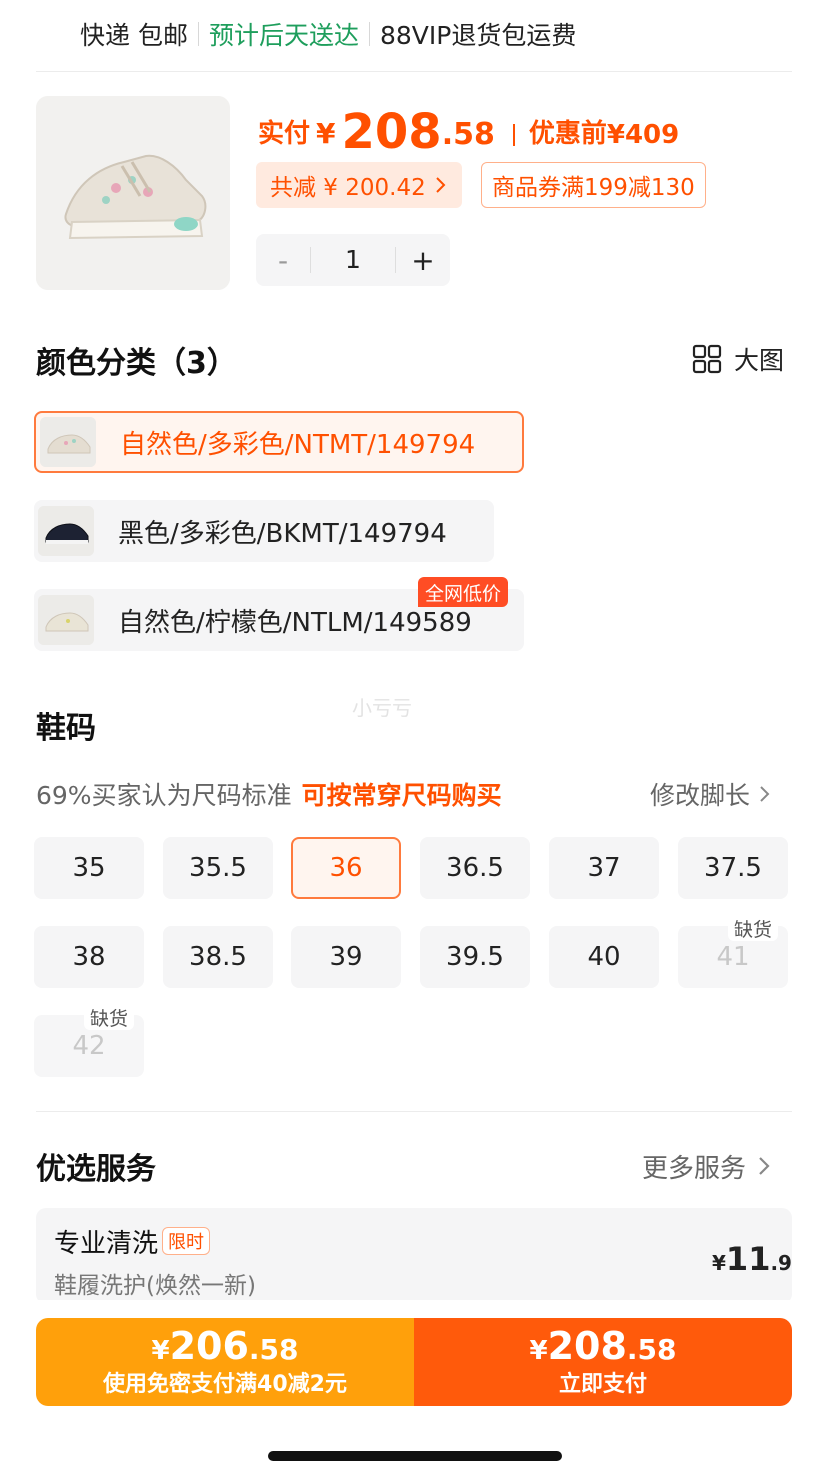 This screenshot has height=1478, width=828. I want to click on lowest-price-badge: 全网低价, so click(463, 592).